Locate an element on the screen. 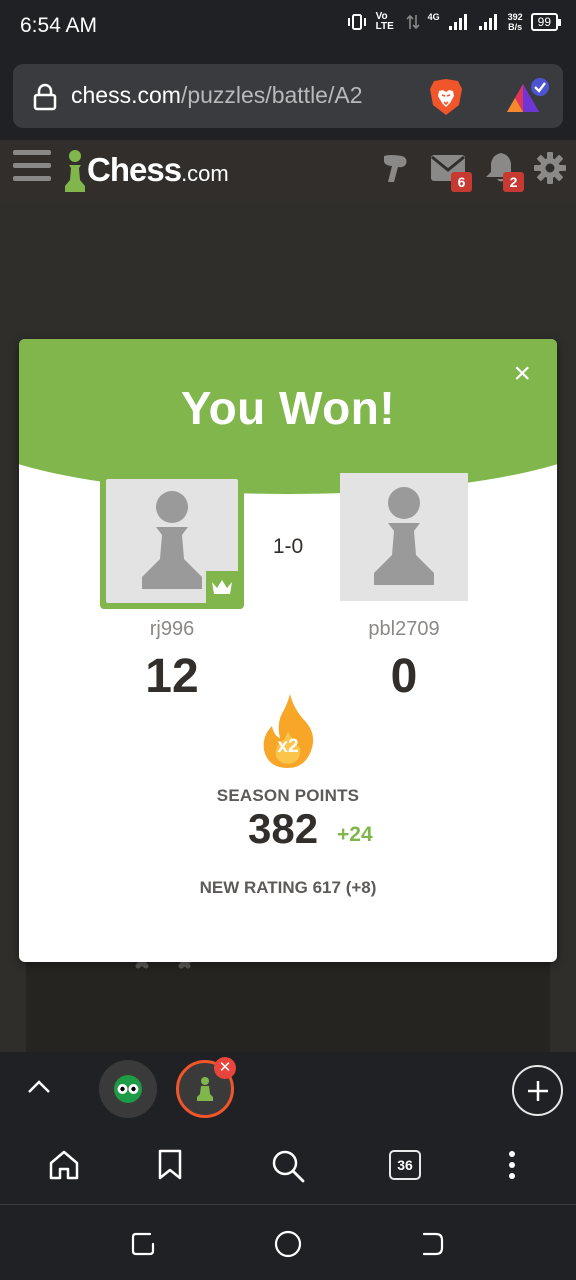 The image size is (576, 1280). player-avatar is located at coordinates (172, 541).